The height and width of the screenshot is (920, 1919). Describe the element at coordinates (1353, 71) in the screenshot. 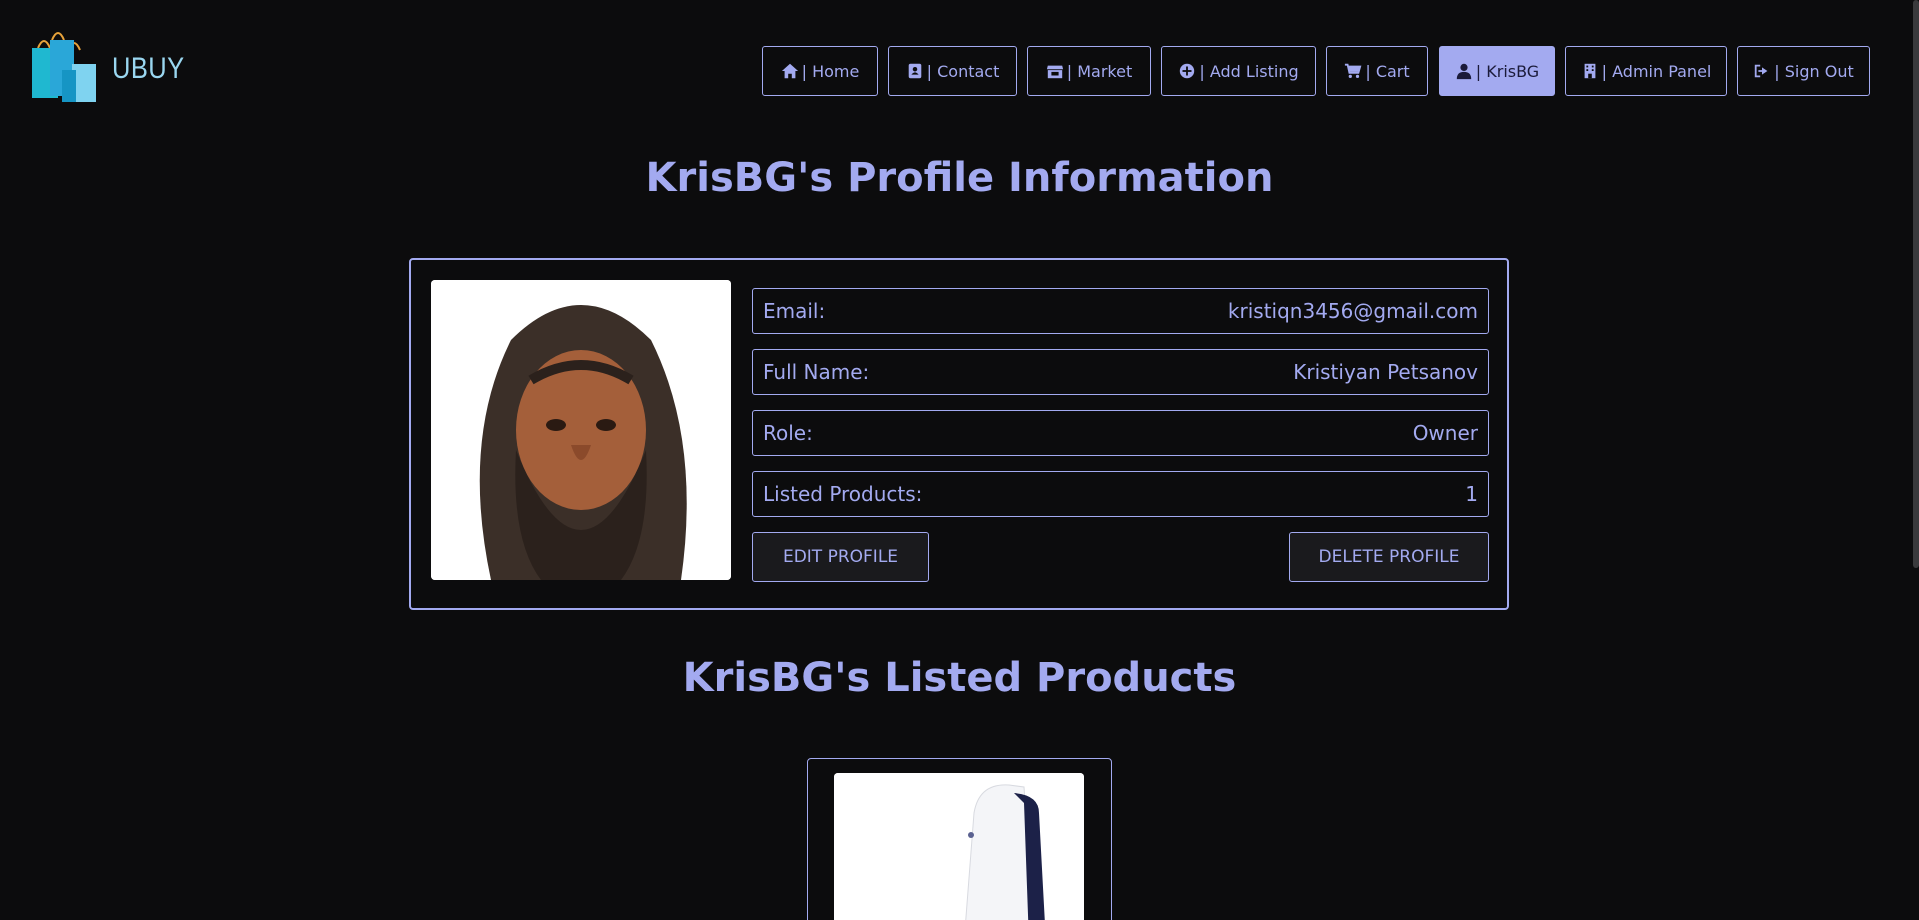

I see `cart-icon` at that location.